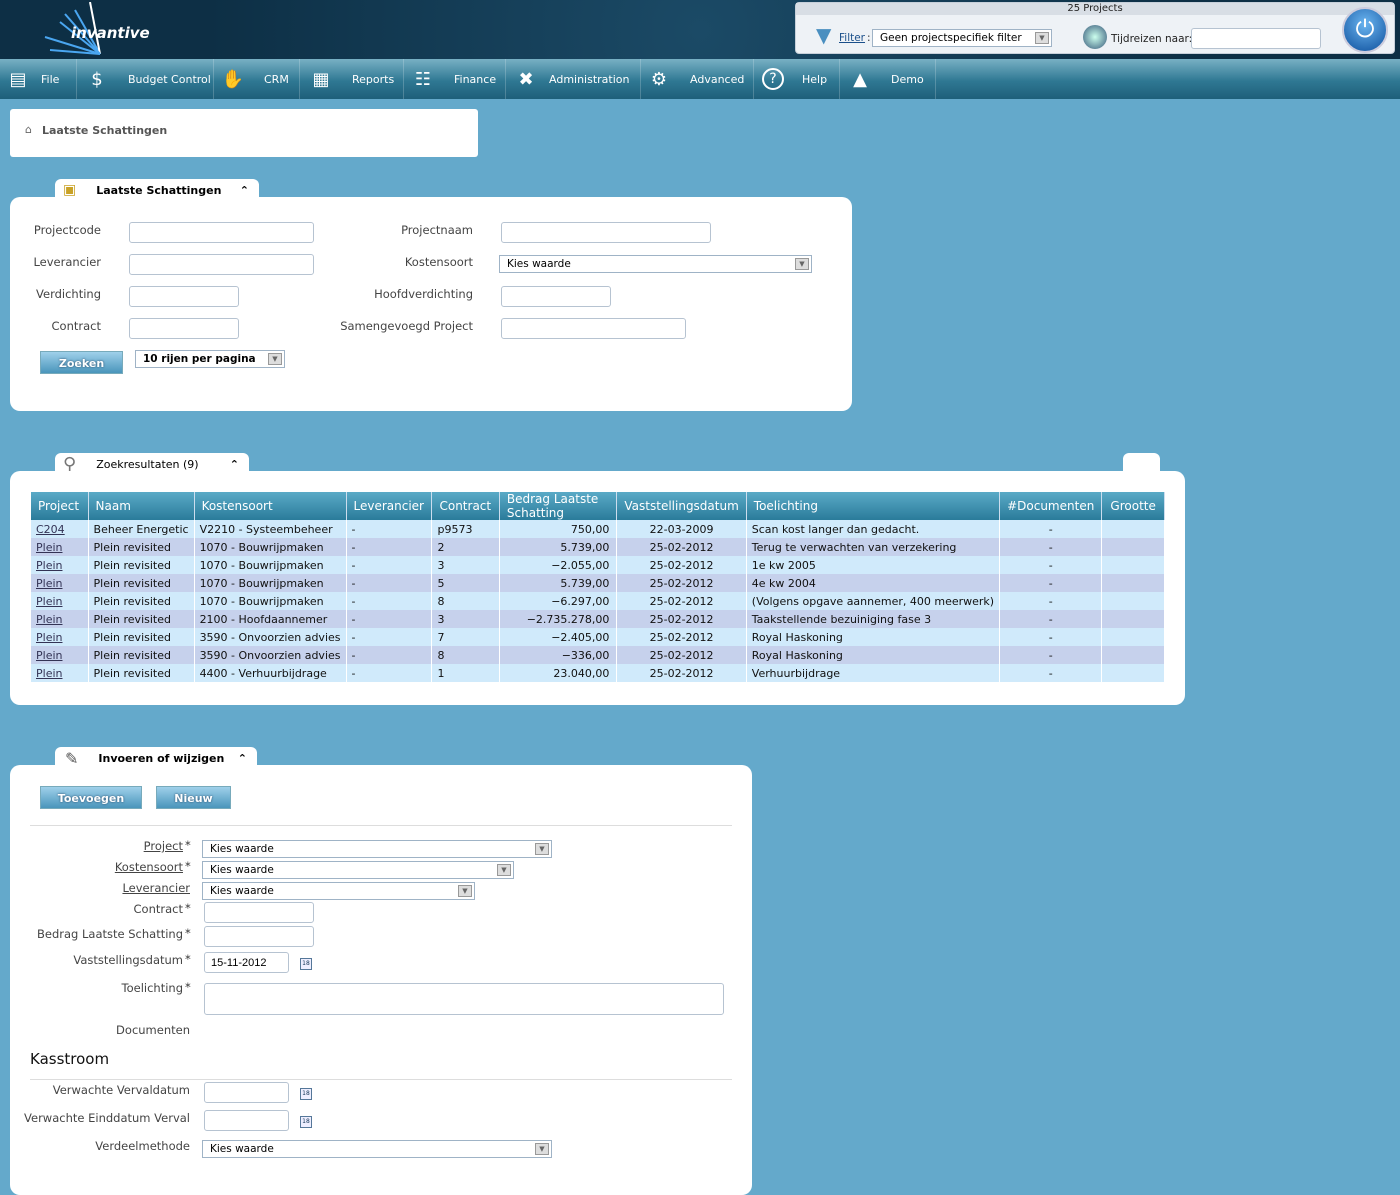  Describe the element at coordinates (259, 936) in the screenshot. I see `bedrag-input` at that location.